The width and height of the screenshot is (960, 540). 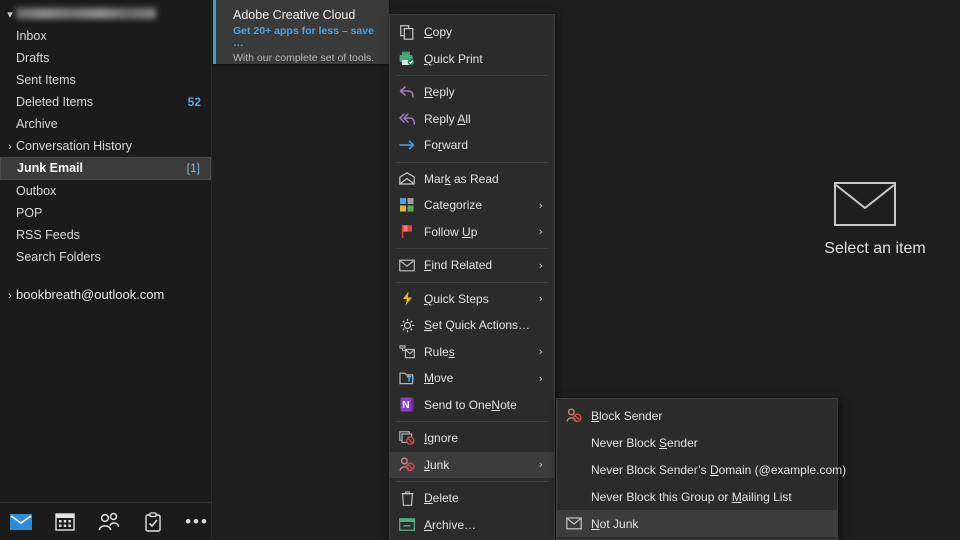 What do you see at coordinates (574, 416) in the screenshot?
I see `block-sender-icon` at bounding box center [574, 416].